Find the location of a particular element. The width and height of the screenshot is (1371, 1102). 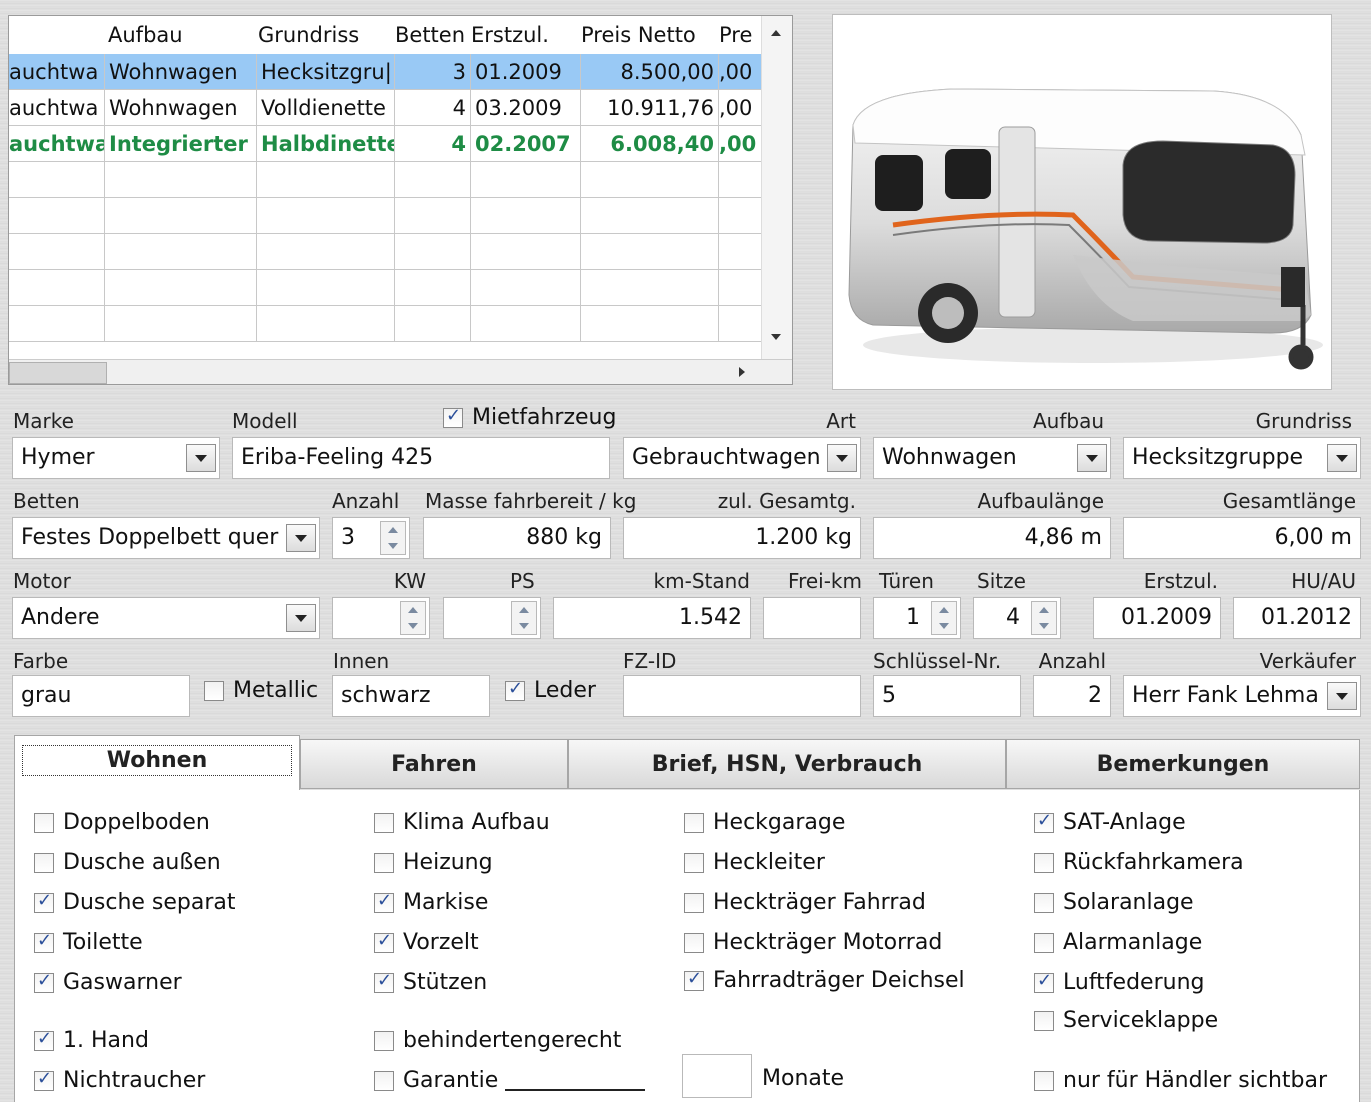

kw-stepper is located at coordinates (381, 618).